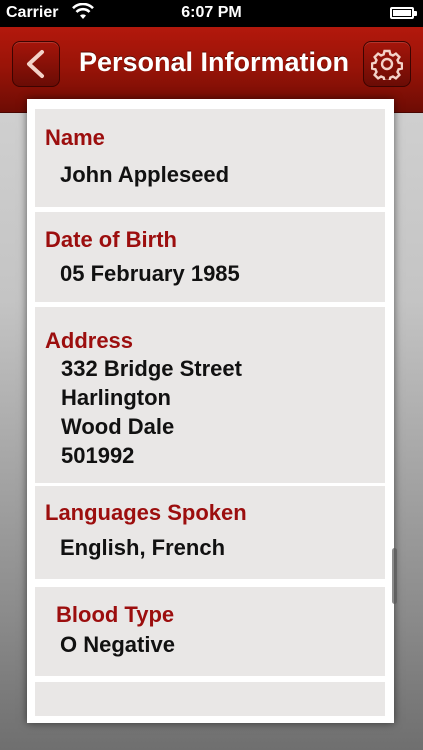 This screenshot has height=750, width=423. Describe the element at coordinates (403, 13) in the screenshot. I see `battery-icon` at that location.